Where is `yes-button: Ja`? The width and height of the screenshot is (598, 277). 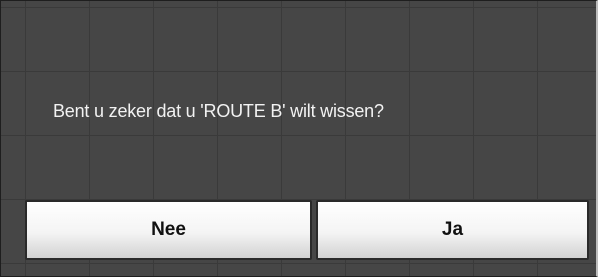
yes-button: Ja is located at coordinates (452, 230).